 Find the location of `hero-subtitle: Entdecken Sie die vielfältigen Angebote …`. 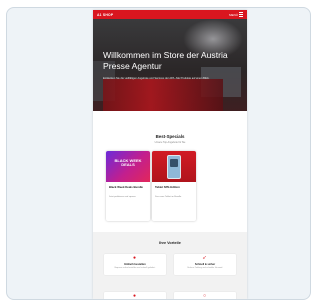

hero-subtitle: Entdecken Sie die vielfältigen Angebote … is located at coordinates (156, 78).